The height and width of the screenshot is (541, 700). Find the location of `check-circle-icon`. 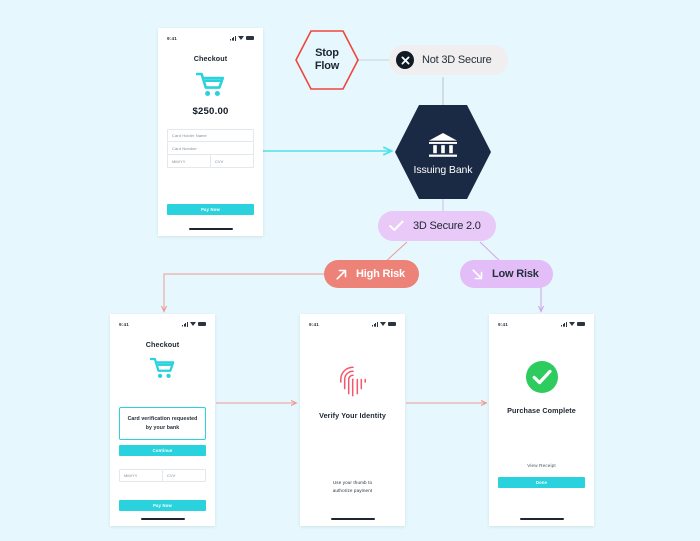

check-circle-icon is located at coordinates (541, 377).